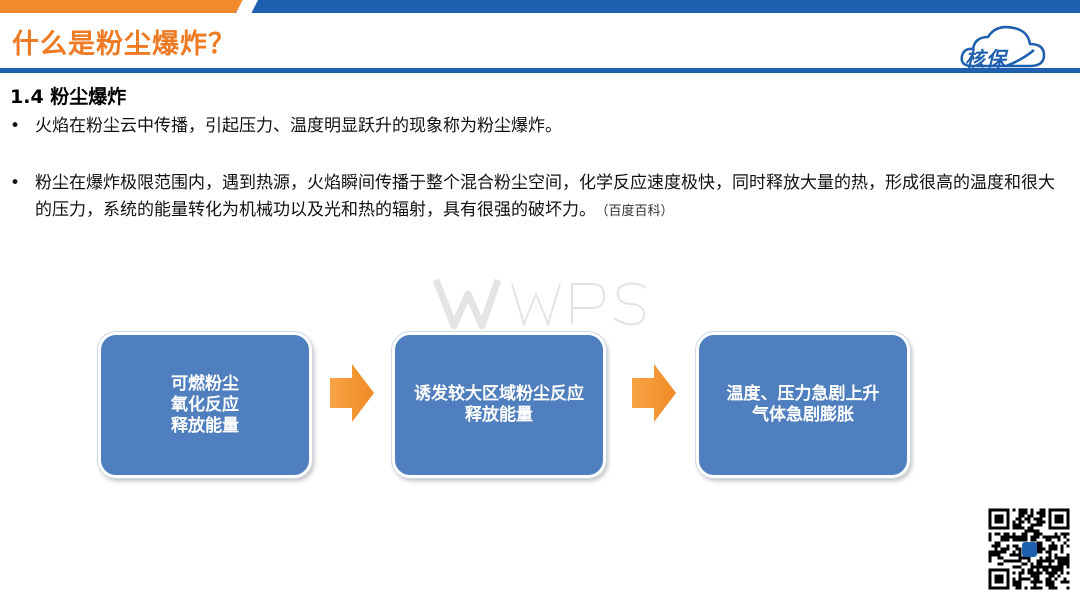 This screenshot has height=608, width=1080. I want to click on flow-step-line: 氧化反应, so click(205, 404).